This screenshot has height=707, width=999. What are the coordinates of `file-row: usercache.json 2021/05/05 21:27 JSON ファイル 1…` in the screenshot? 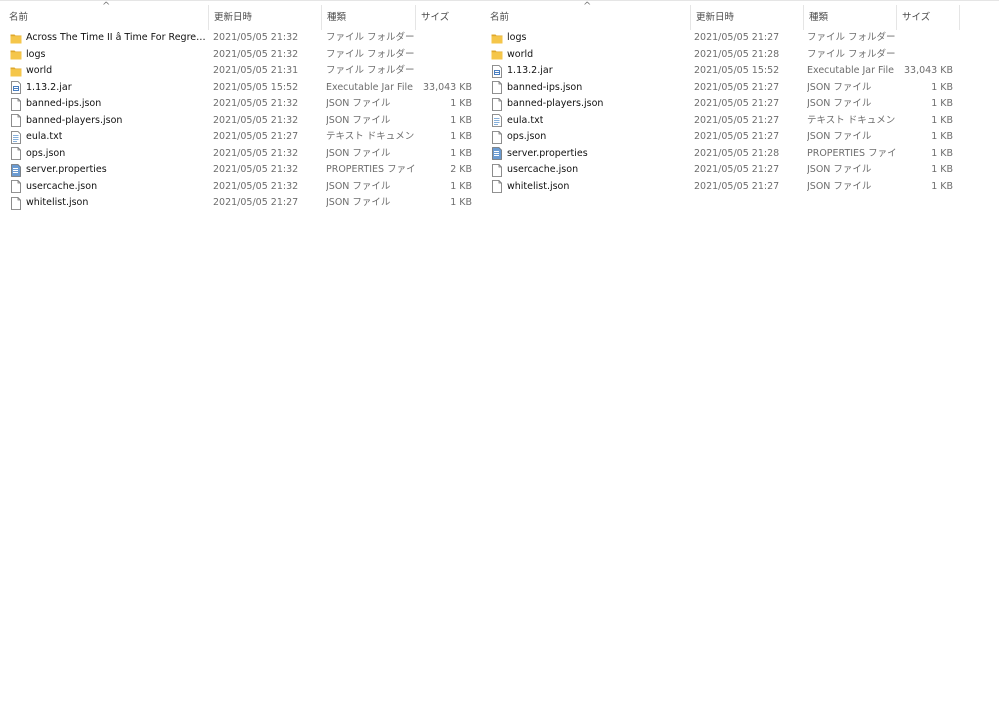 It's located at (723, 170).